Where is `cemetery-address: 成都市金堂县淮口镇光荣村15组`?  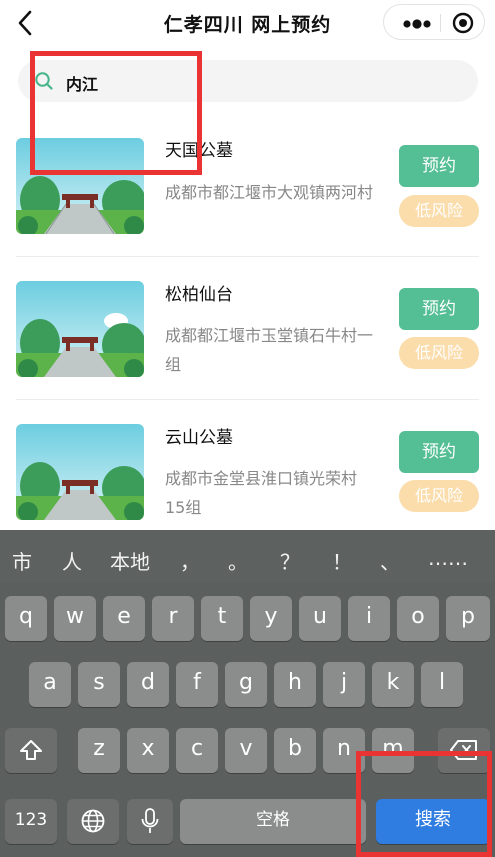
cemetery-address: 成都市金堂县淮口镇光荣村15组 is located at coordinates (261, 493).